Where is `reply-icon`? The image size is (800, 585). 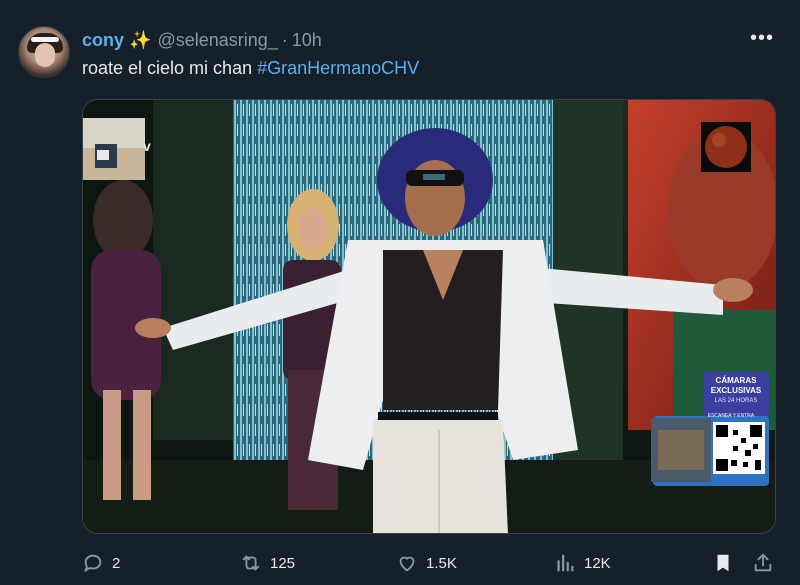
reply-icon is located at coordinates (93, 563).